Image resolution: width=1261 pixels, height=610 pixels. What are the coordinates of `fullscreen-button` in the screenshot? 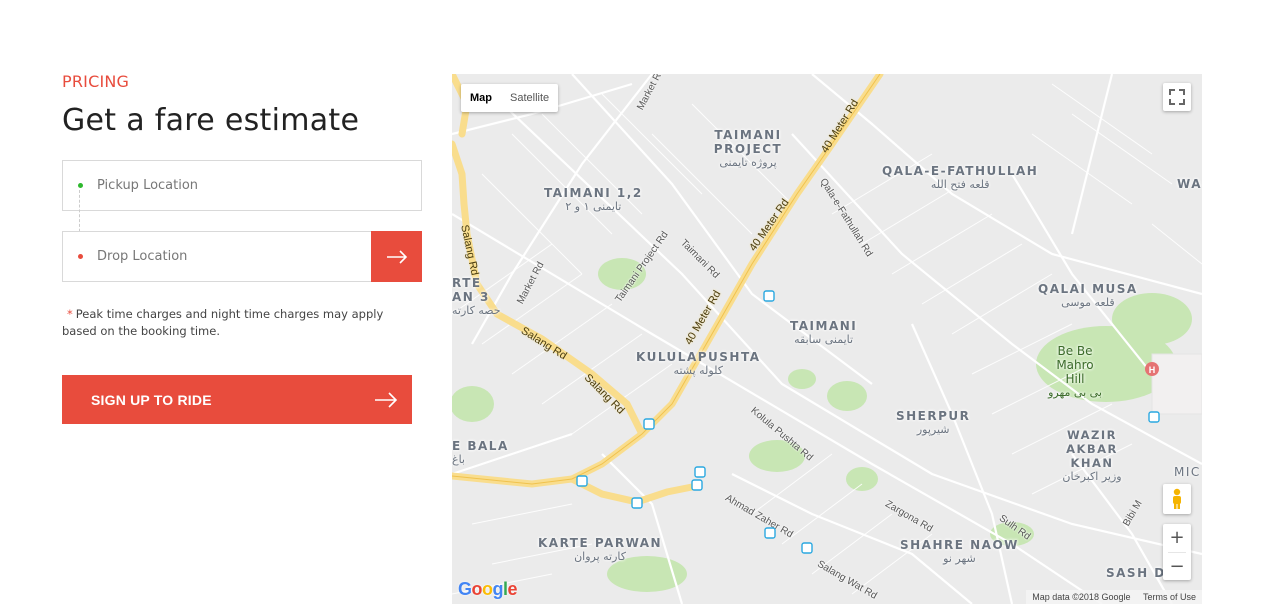 It's located at (1177, 97).